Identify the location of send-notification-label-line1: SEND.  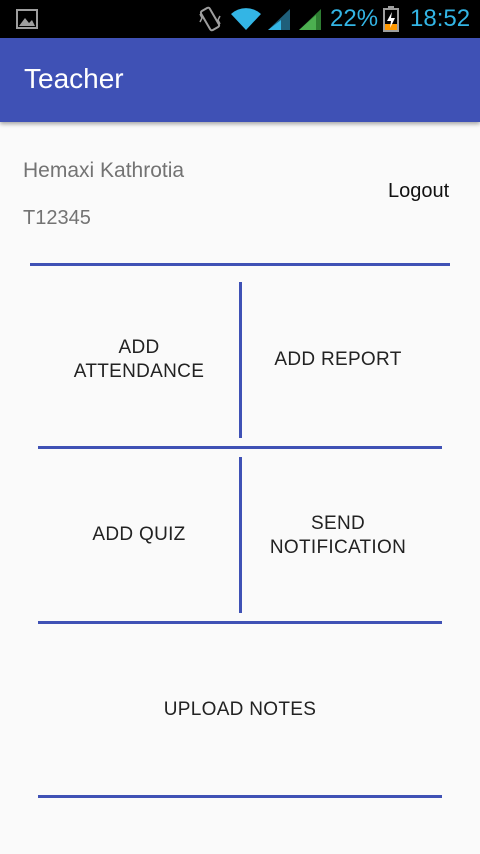
(338, 523).